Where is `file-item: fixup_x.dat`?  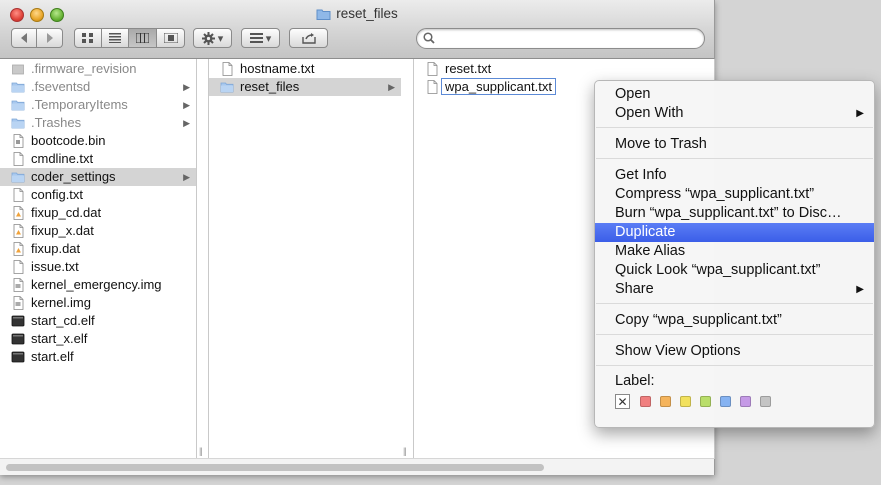 file-item: fixup_x.dat is located at coordinates (98, 231).